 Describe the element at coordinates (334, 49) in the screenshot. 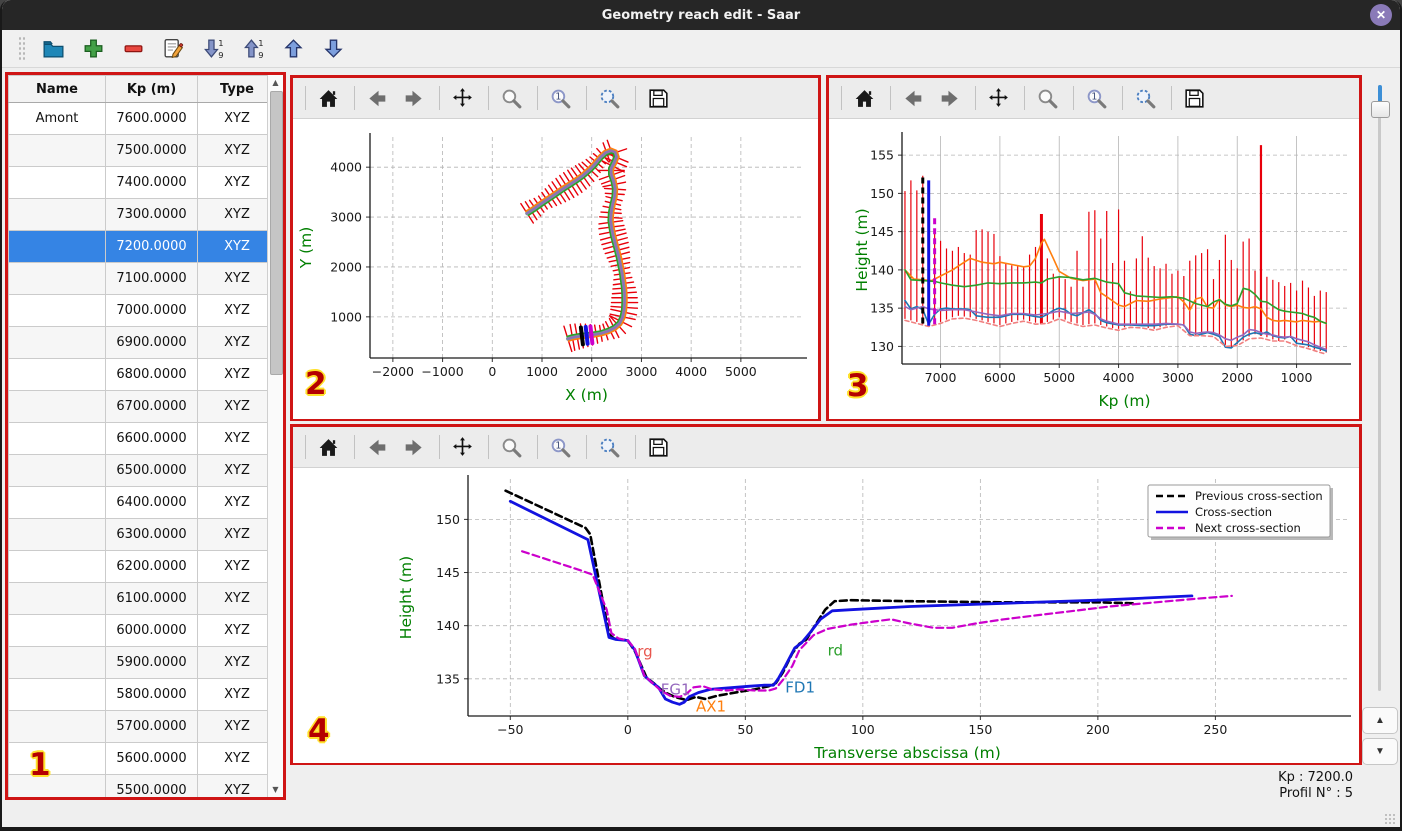

I see `move-down-button` at that location.